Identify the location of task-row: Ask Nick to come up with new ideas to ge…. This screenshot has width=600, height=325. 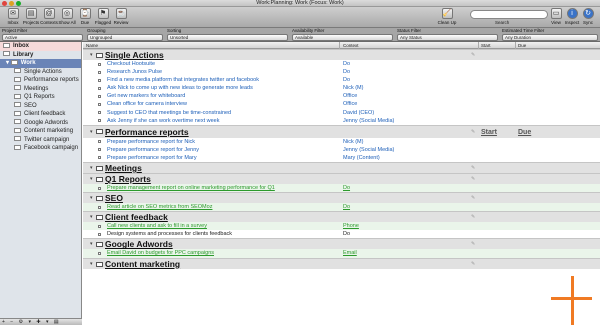
(341, 88).